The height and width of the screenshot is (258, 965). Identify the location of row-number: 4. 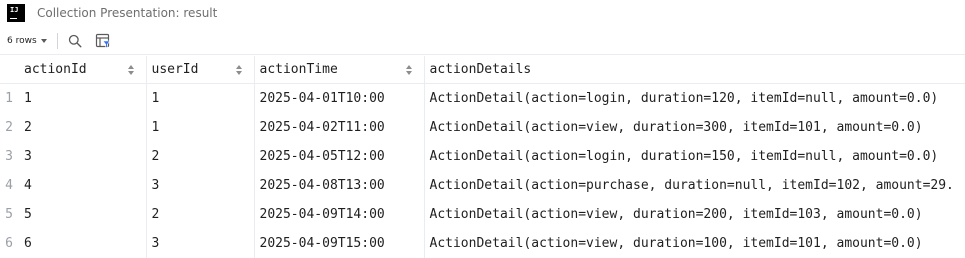
(9, 185).